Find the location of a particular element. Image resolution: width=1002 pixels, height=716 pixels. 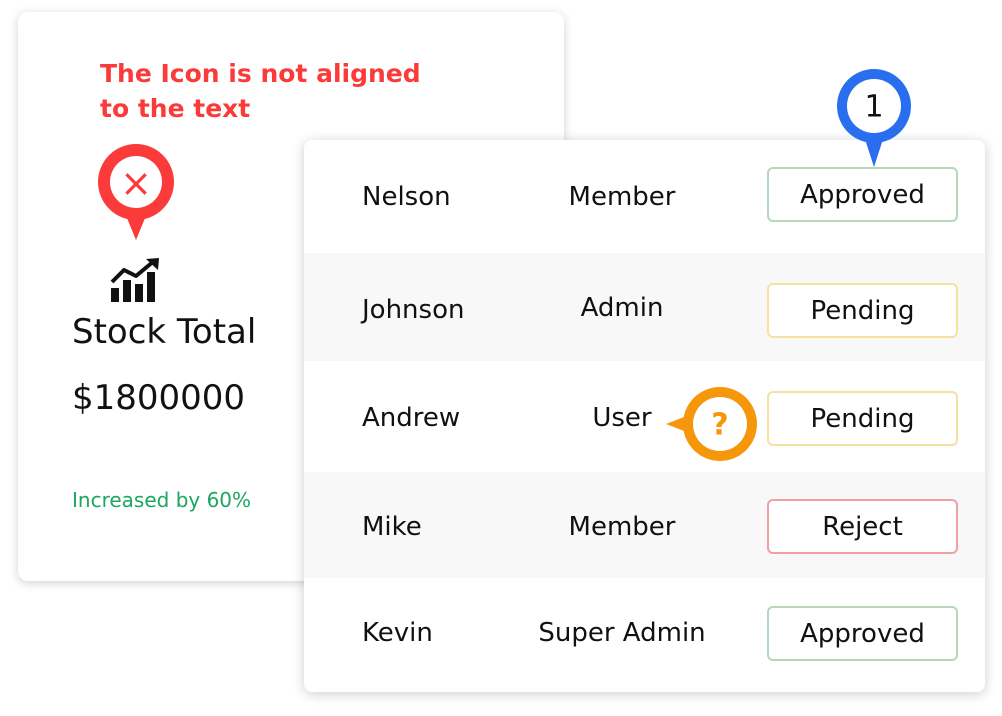

table-row: Kevin Super Admin Approved is located at coordinates (644, 635).